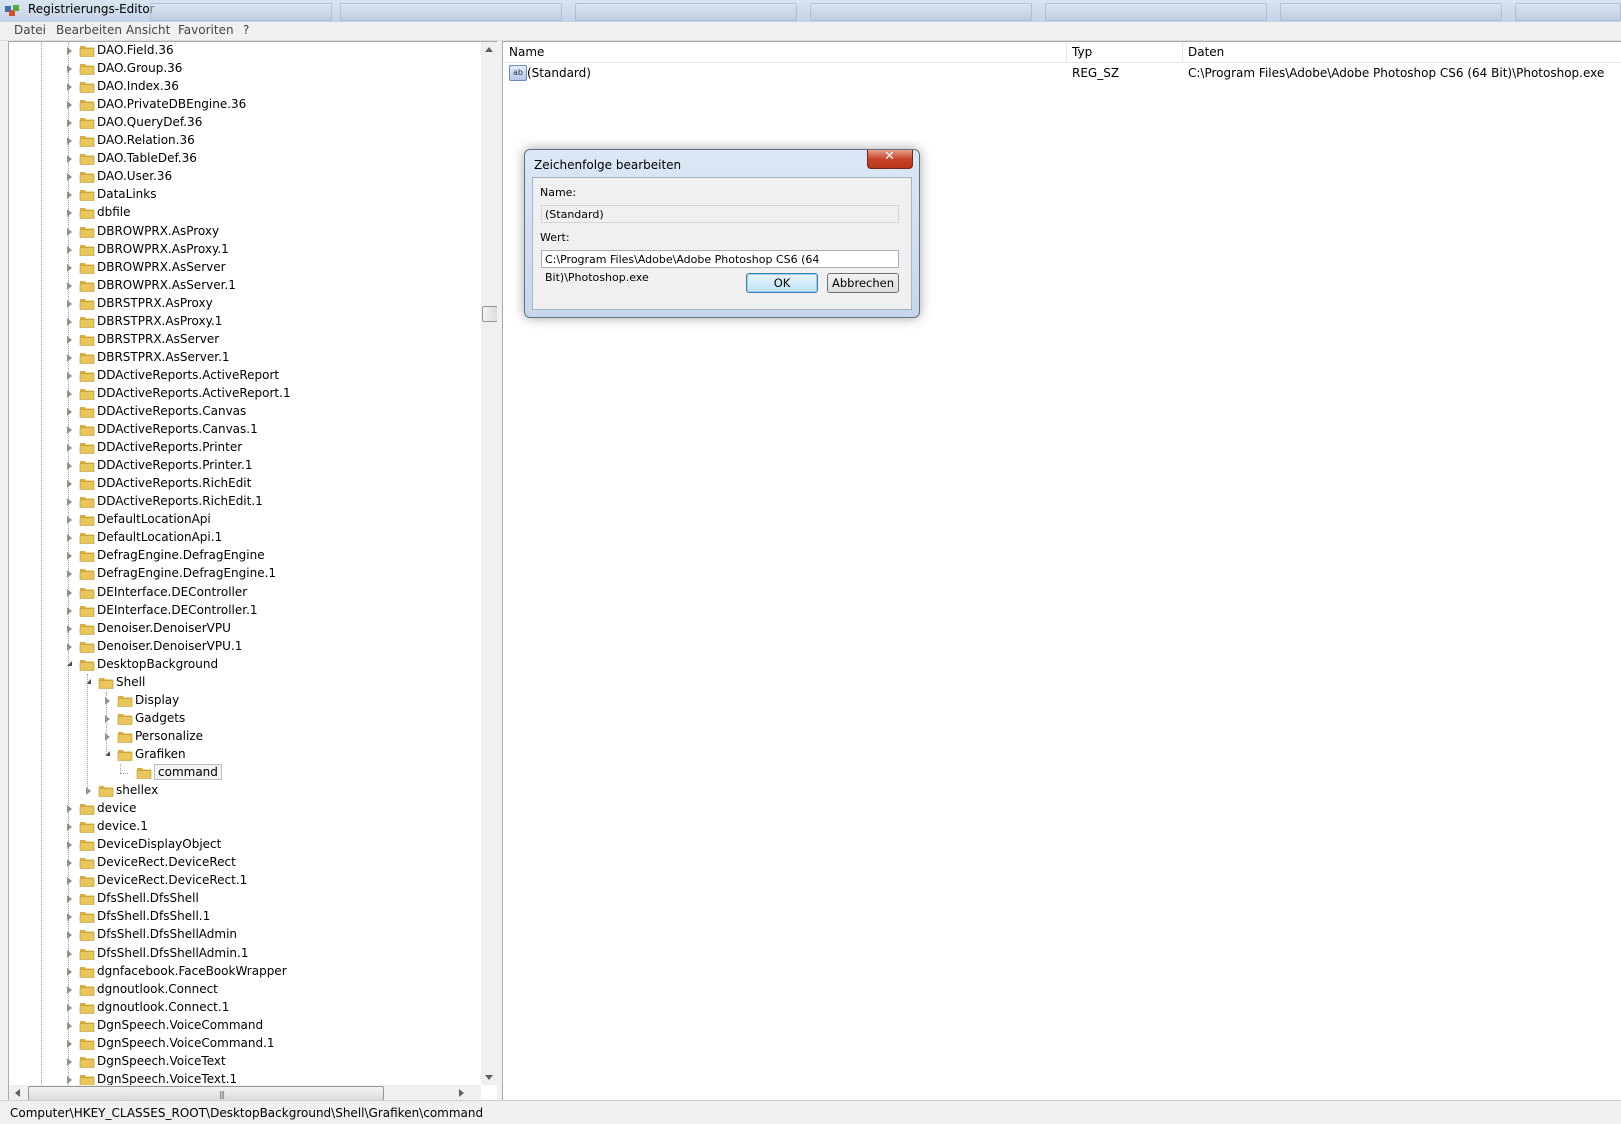  I want to click on tree-item: DDActiveReports.Canvas, so click(245, 412).